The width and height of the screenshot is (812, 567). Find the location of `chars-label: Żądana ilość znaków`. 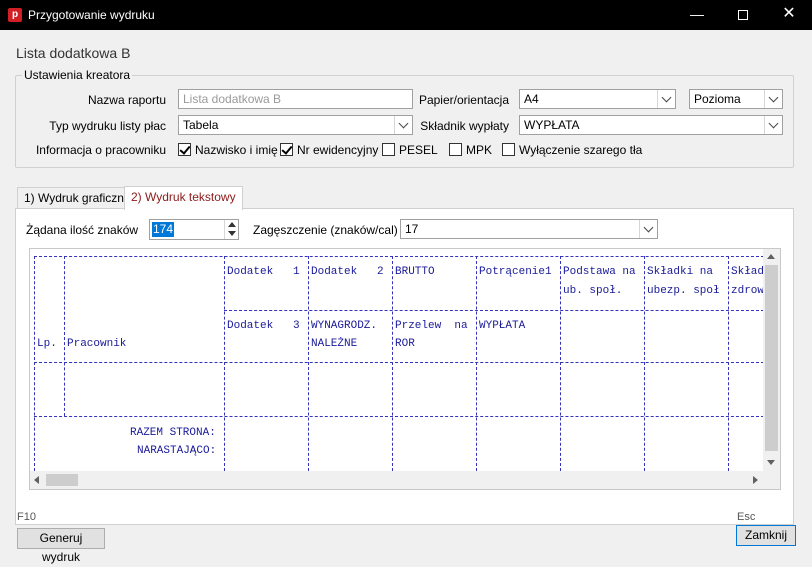

chars-label: Żądana ilość znaków is located at coordinates (82, 230).